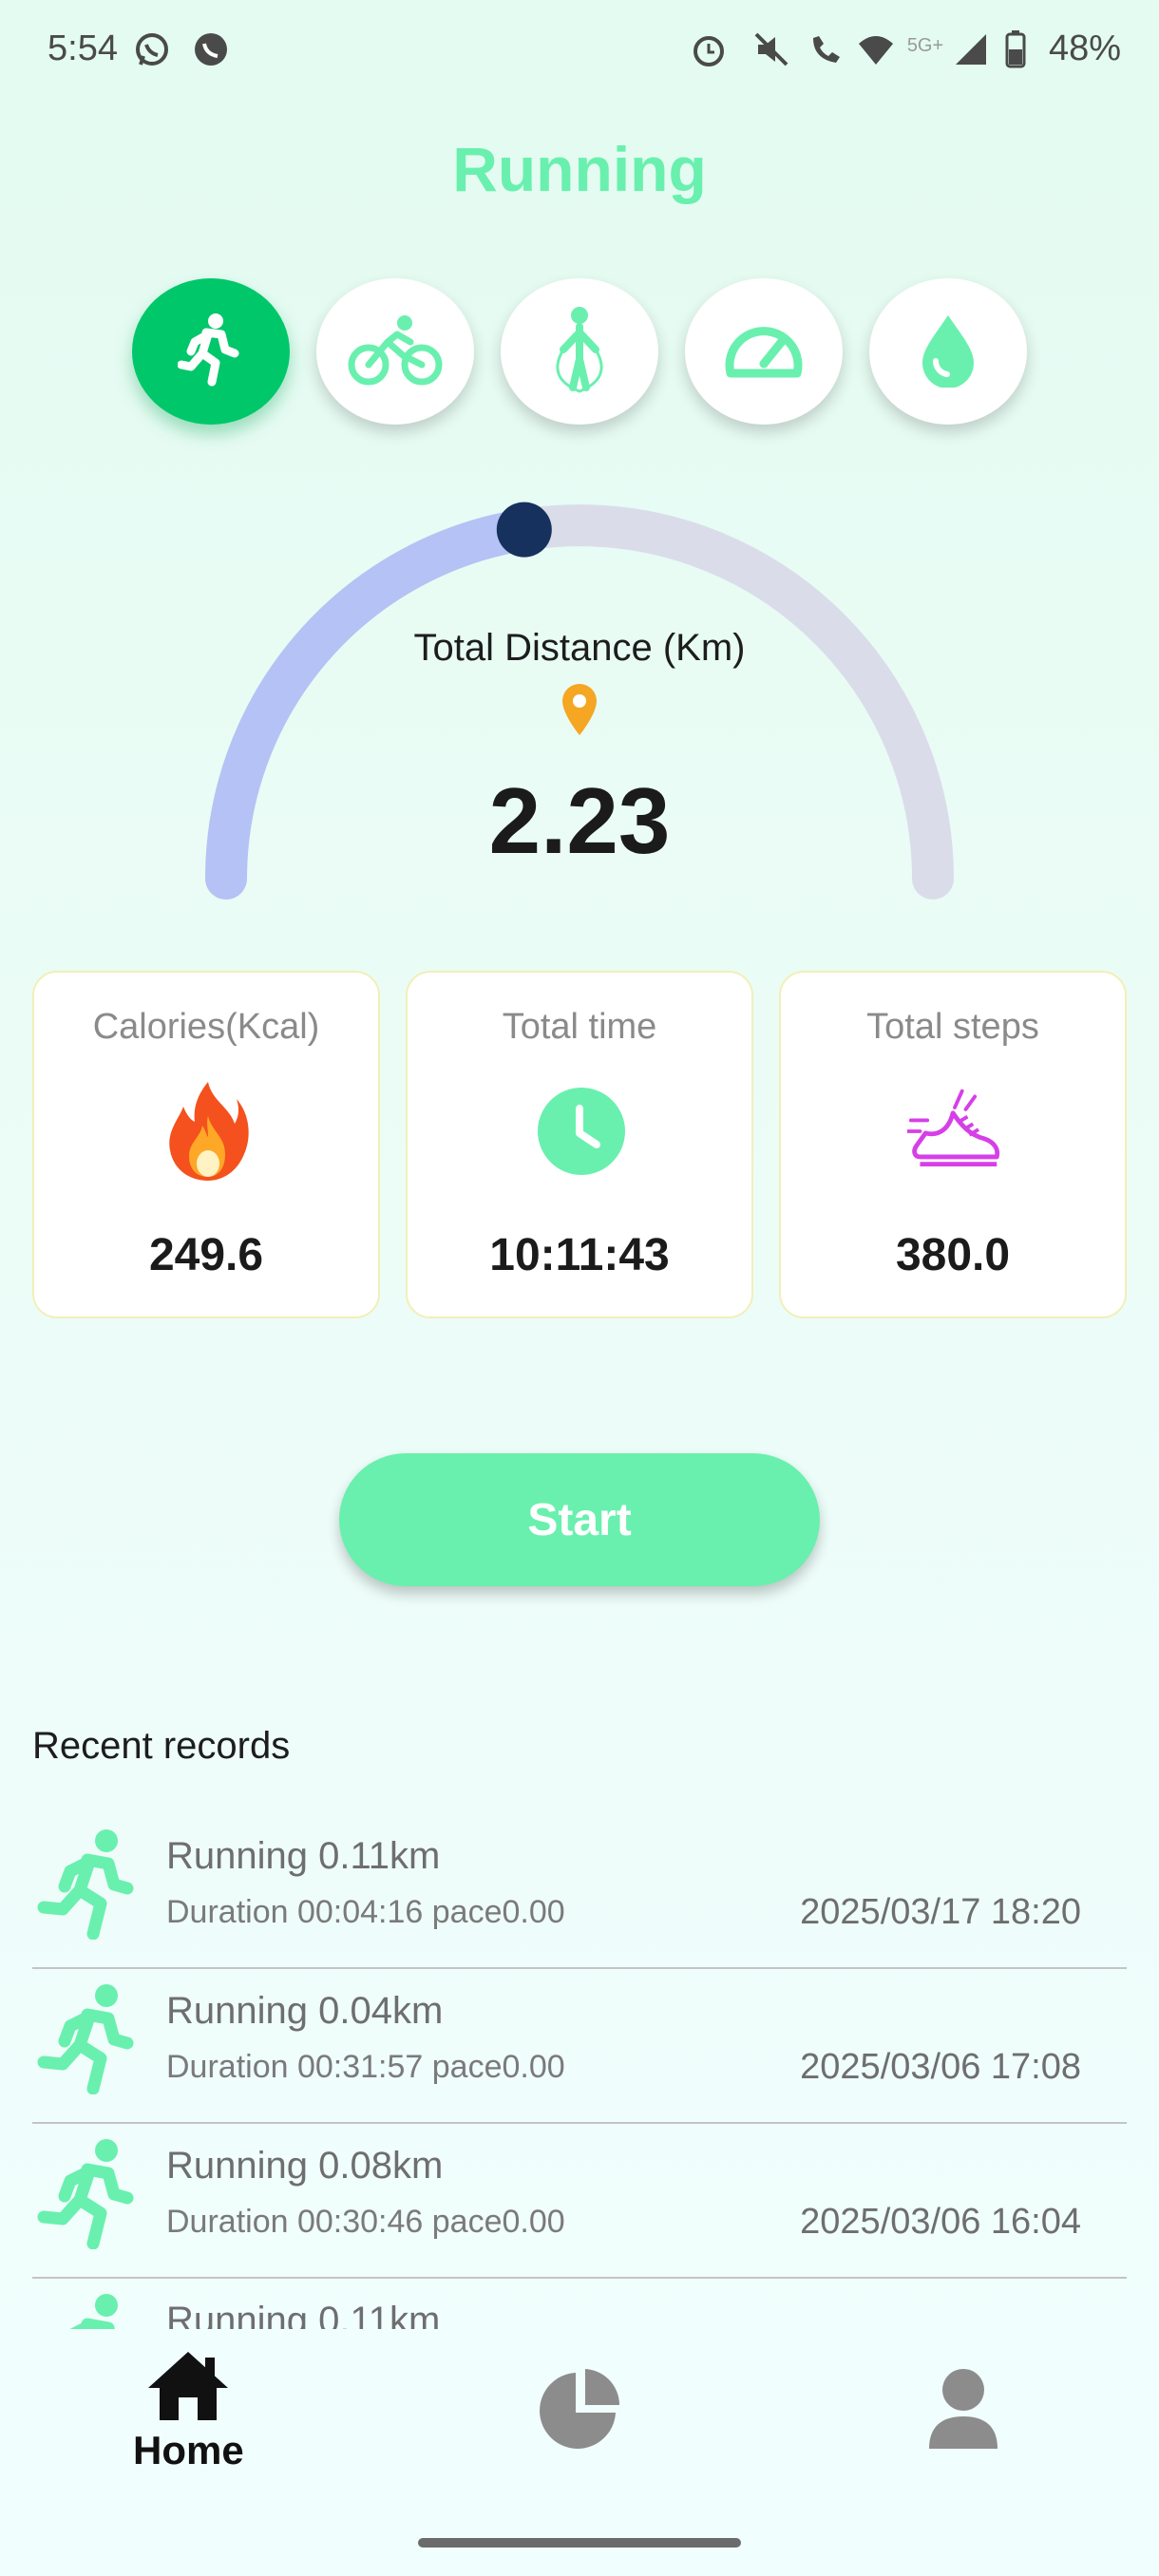 The image size is (1159, 2576). Describe the element at coordinates (208, 1131) in the screenshot. I see `fire-icon` at that location.